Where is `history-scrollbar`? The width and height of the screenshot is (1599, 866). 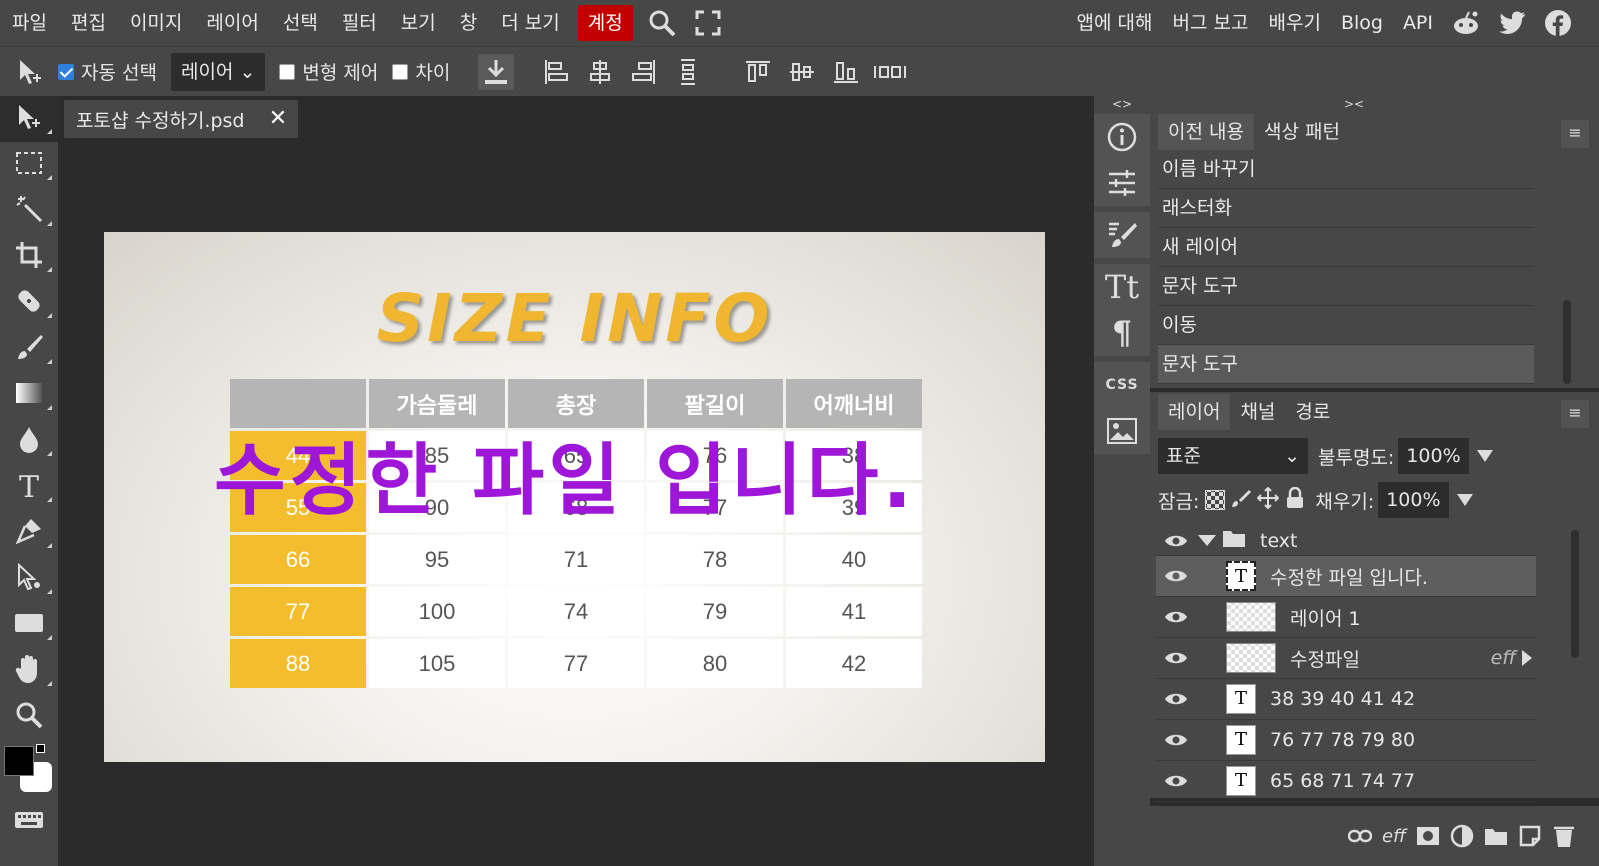
history-scrollbar is located at coordinates (1567, 342).